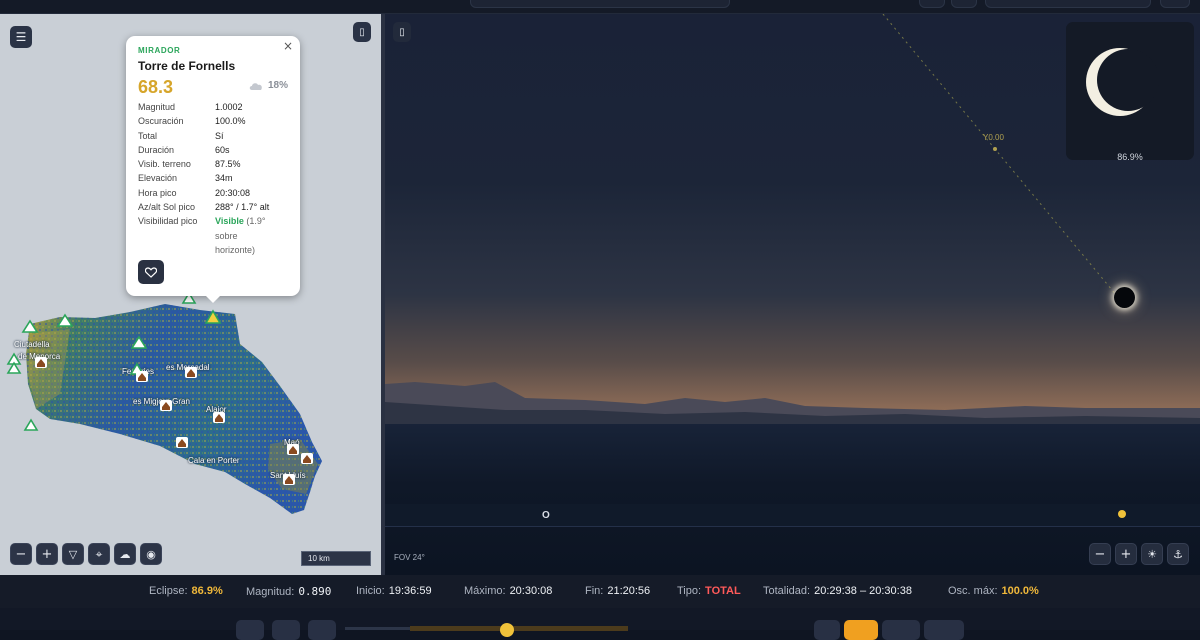  Describe the element at coordinates (156, 149) in the screenshot. I see `detail-label: Duración` at that location.